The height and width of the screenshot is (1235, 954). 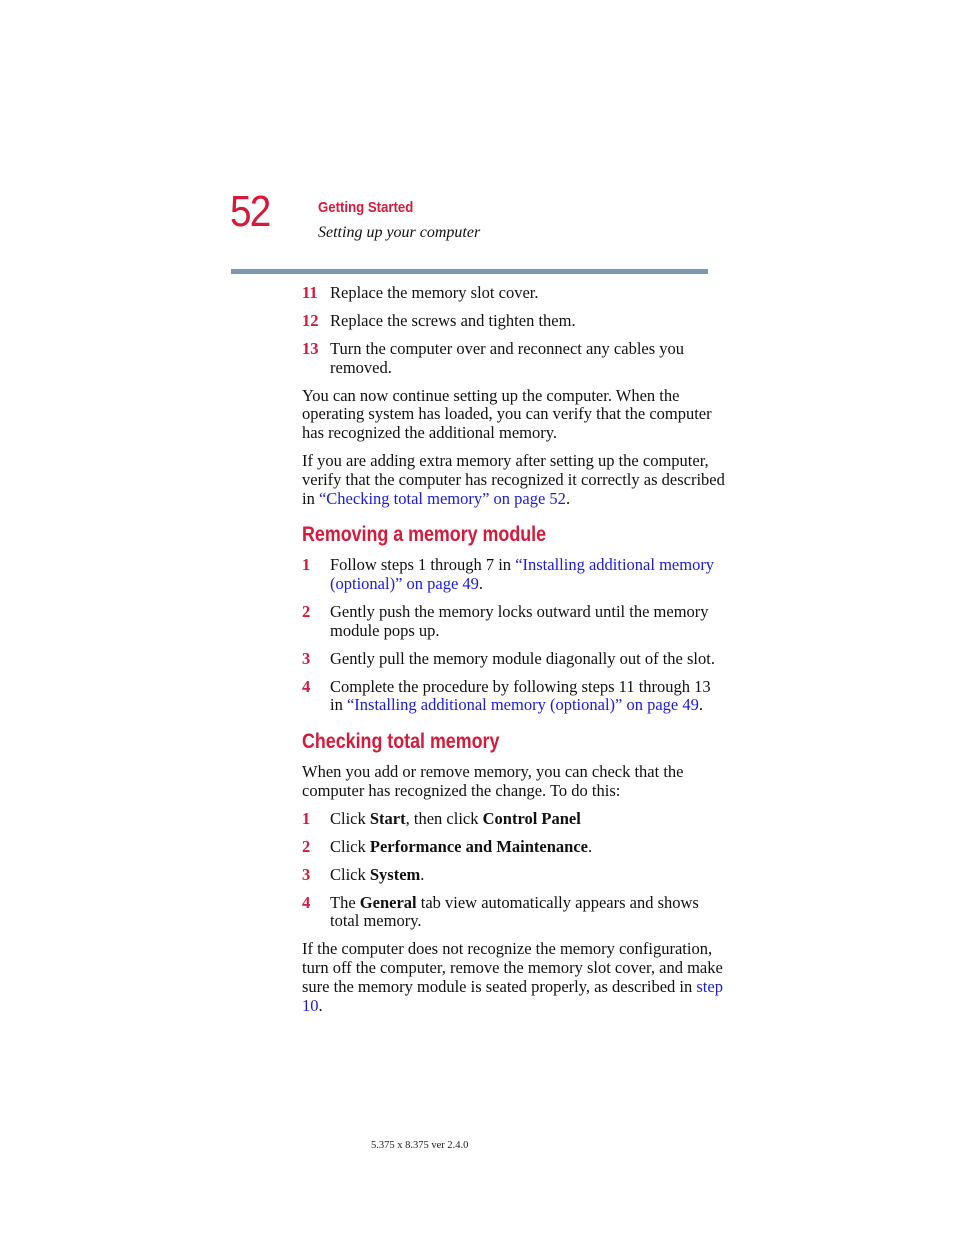 I want to click on checking-step-2: 2 Click Performance and Maintenance., so click(x=514, y=846).